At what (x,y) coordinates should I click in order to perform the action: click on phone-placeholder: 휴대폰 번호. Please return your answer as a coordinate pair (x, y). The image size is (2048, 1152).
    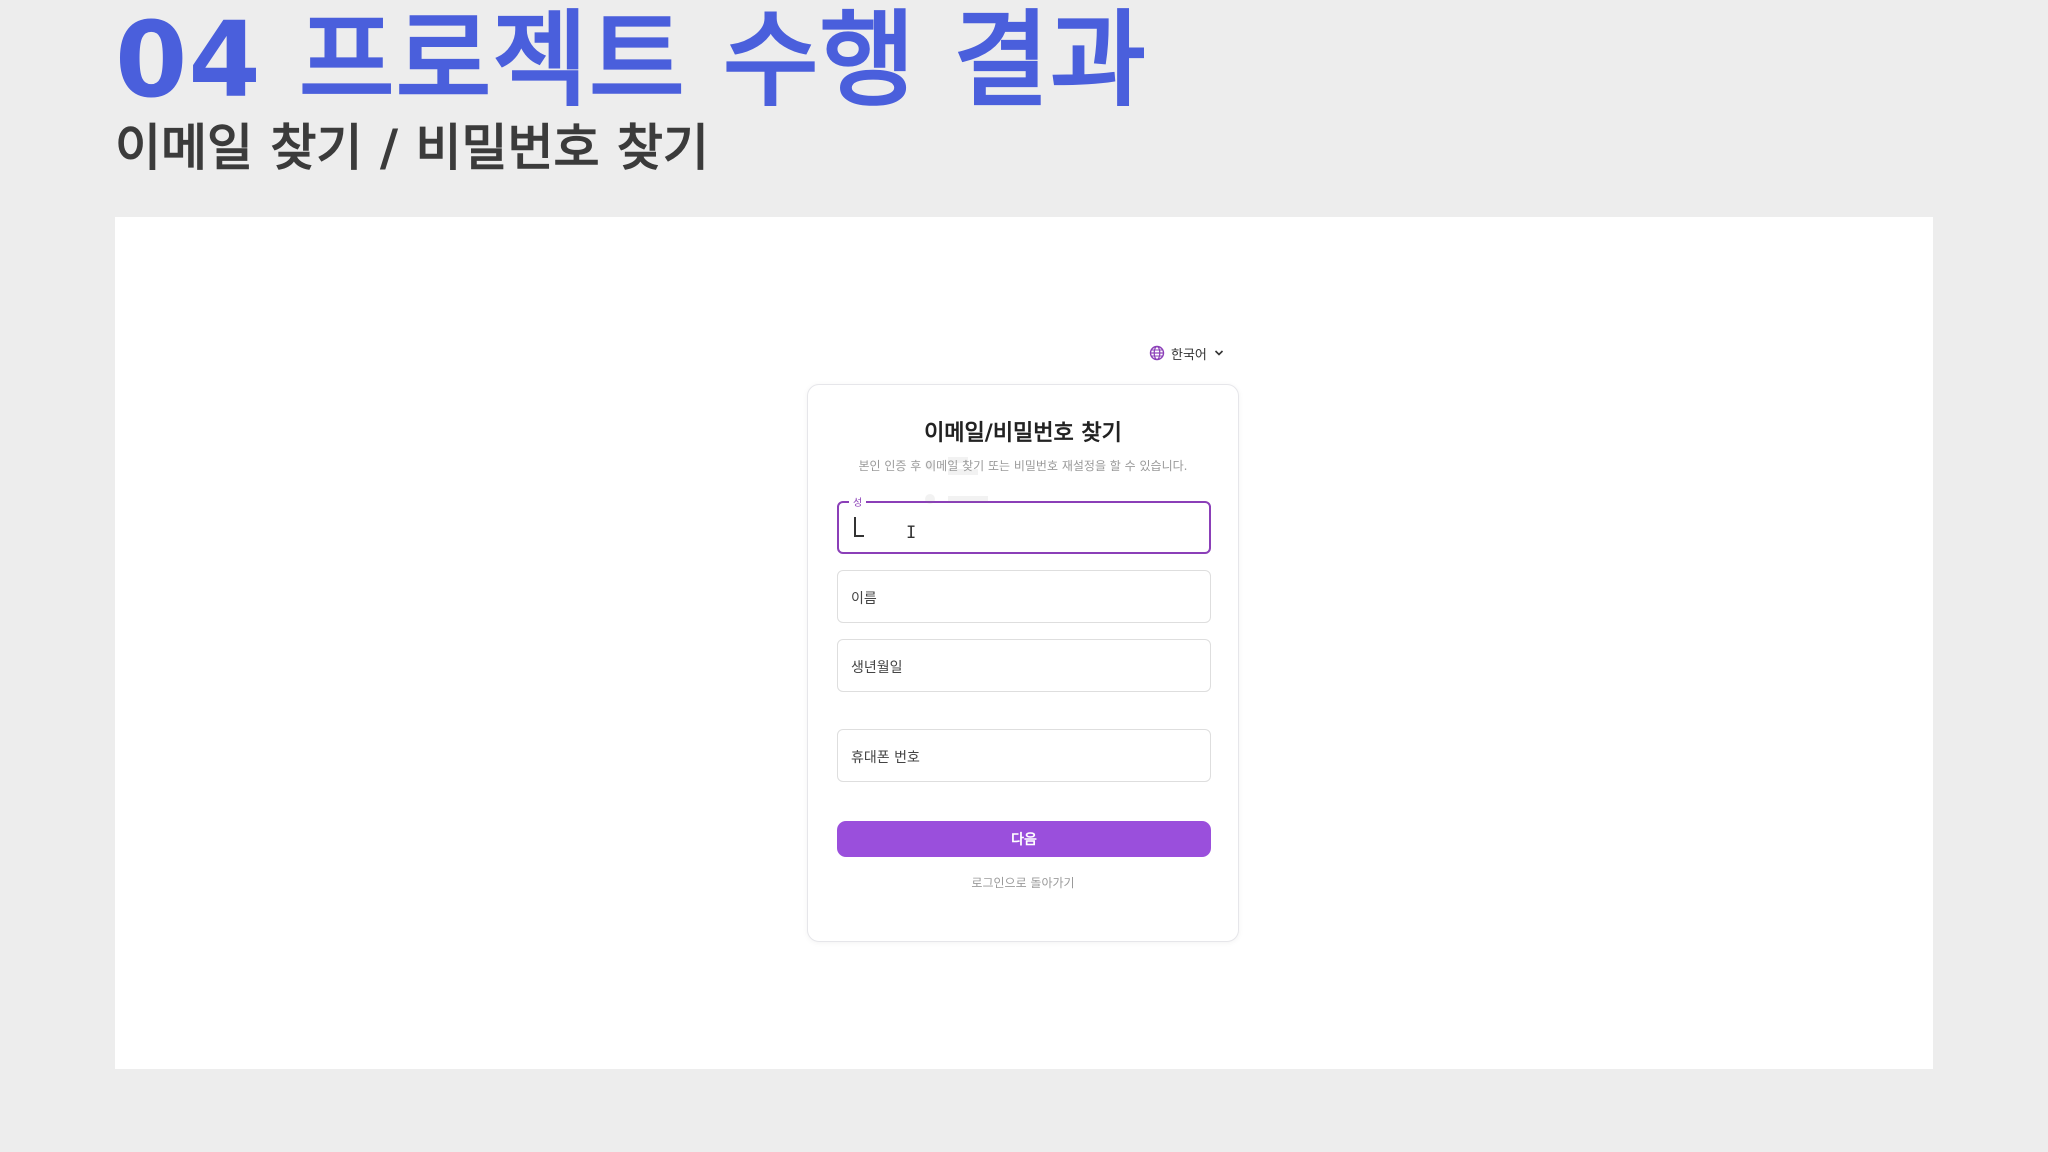
    Looking at the image, I should click on (885, 758).